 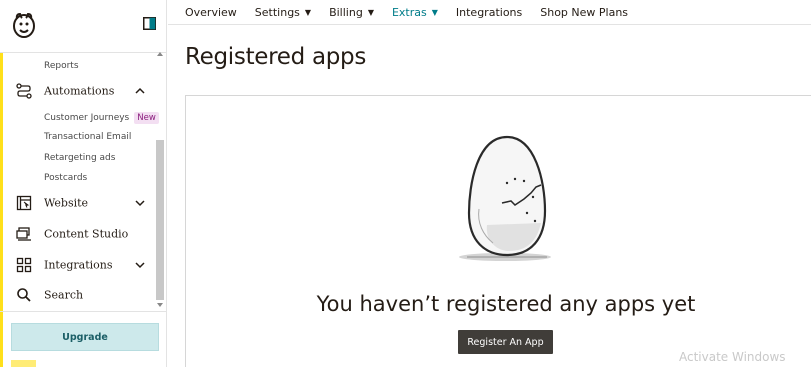 I want to click on new-badge: New, so click(x=146, y=118).